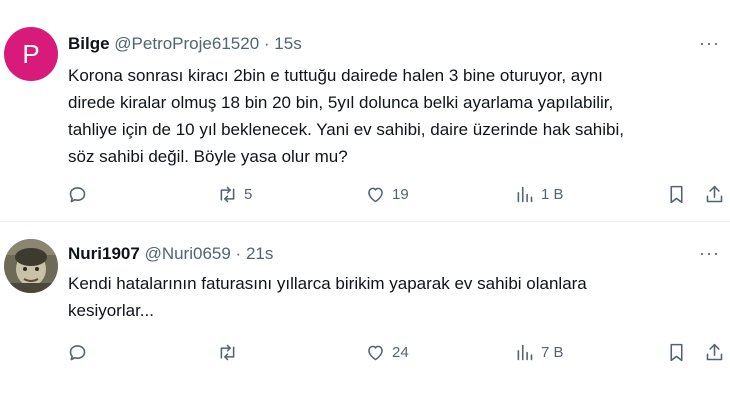 The height and width of the screenshot is (420, 730). I want to click on views-button: 7 B, so click(539, 352).